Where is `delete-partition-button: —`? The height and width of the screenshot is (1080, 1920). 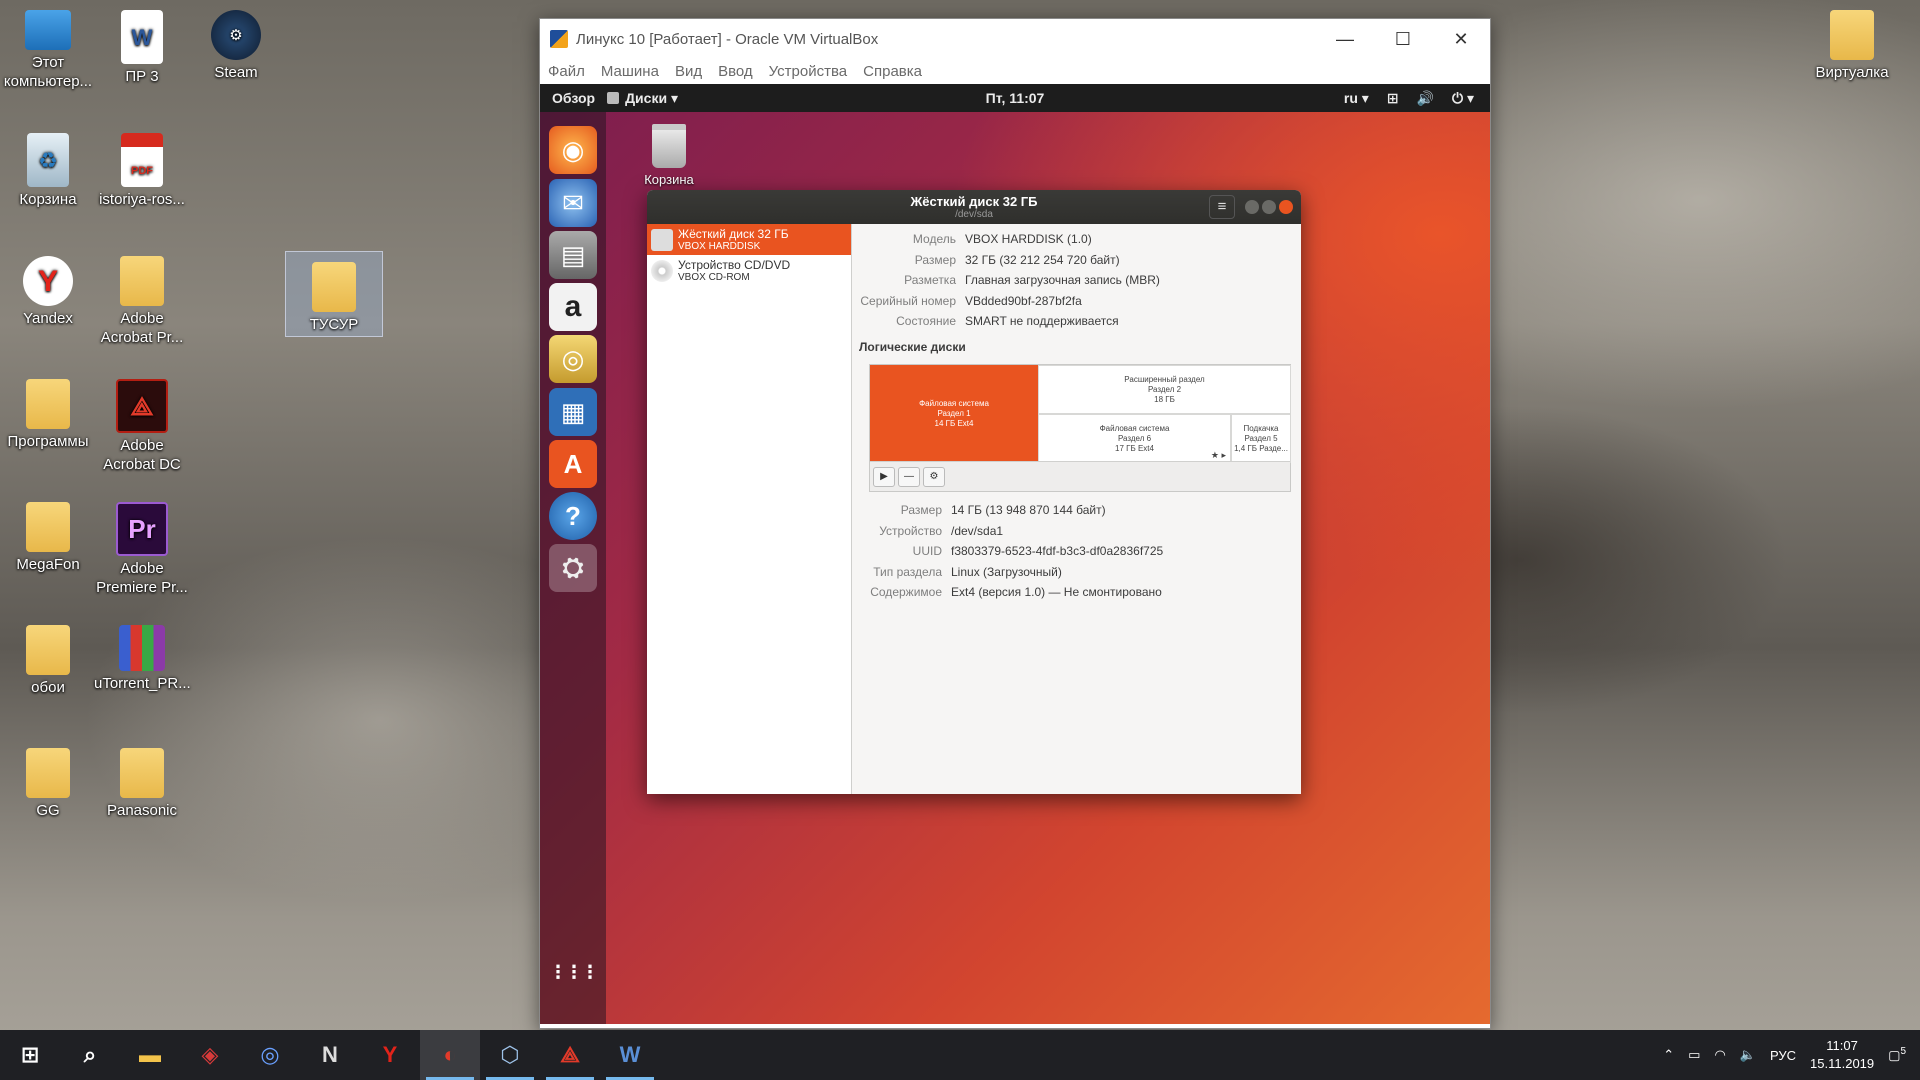 delete-partition-button: — is located at coordinates (909, 476).